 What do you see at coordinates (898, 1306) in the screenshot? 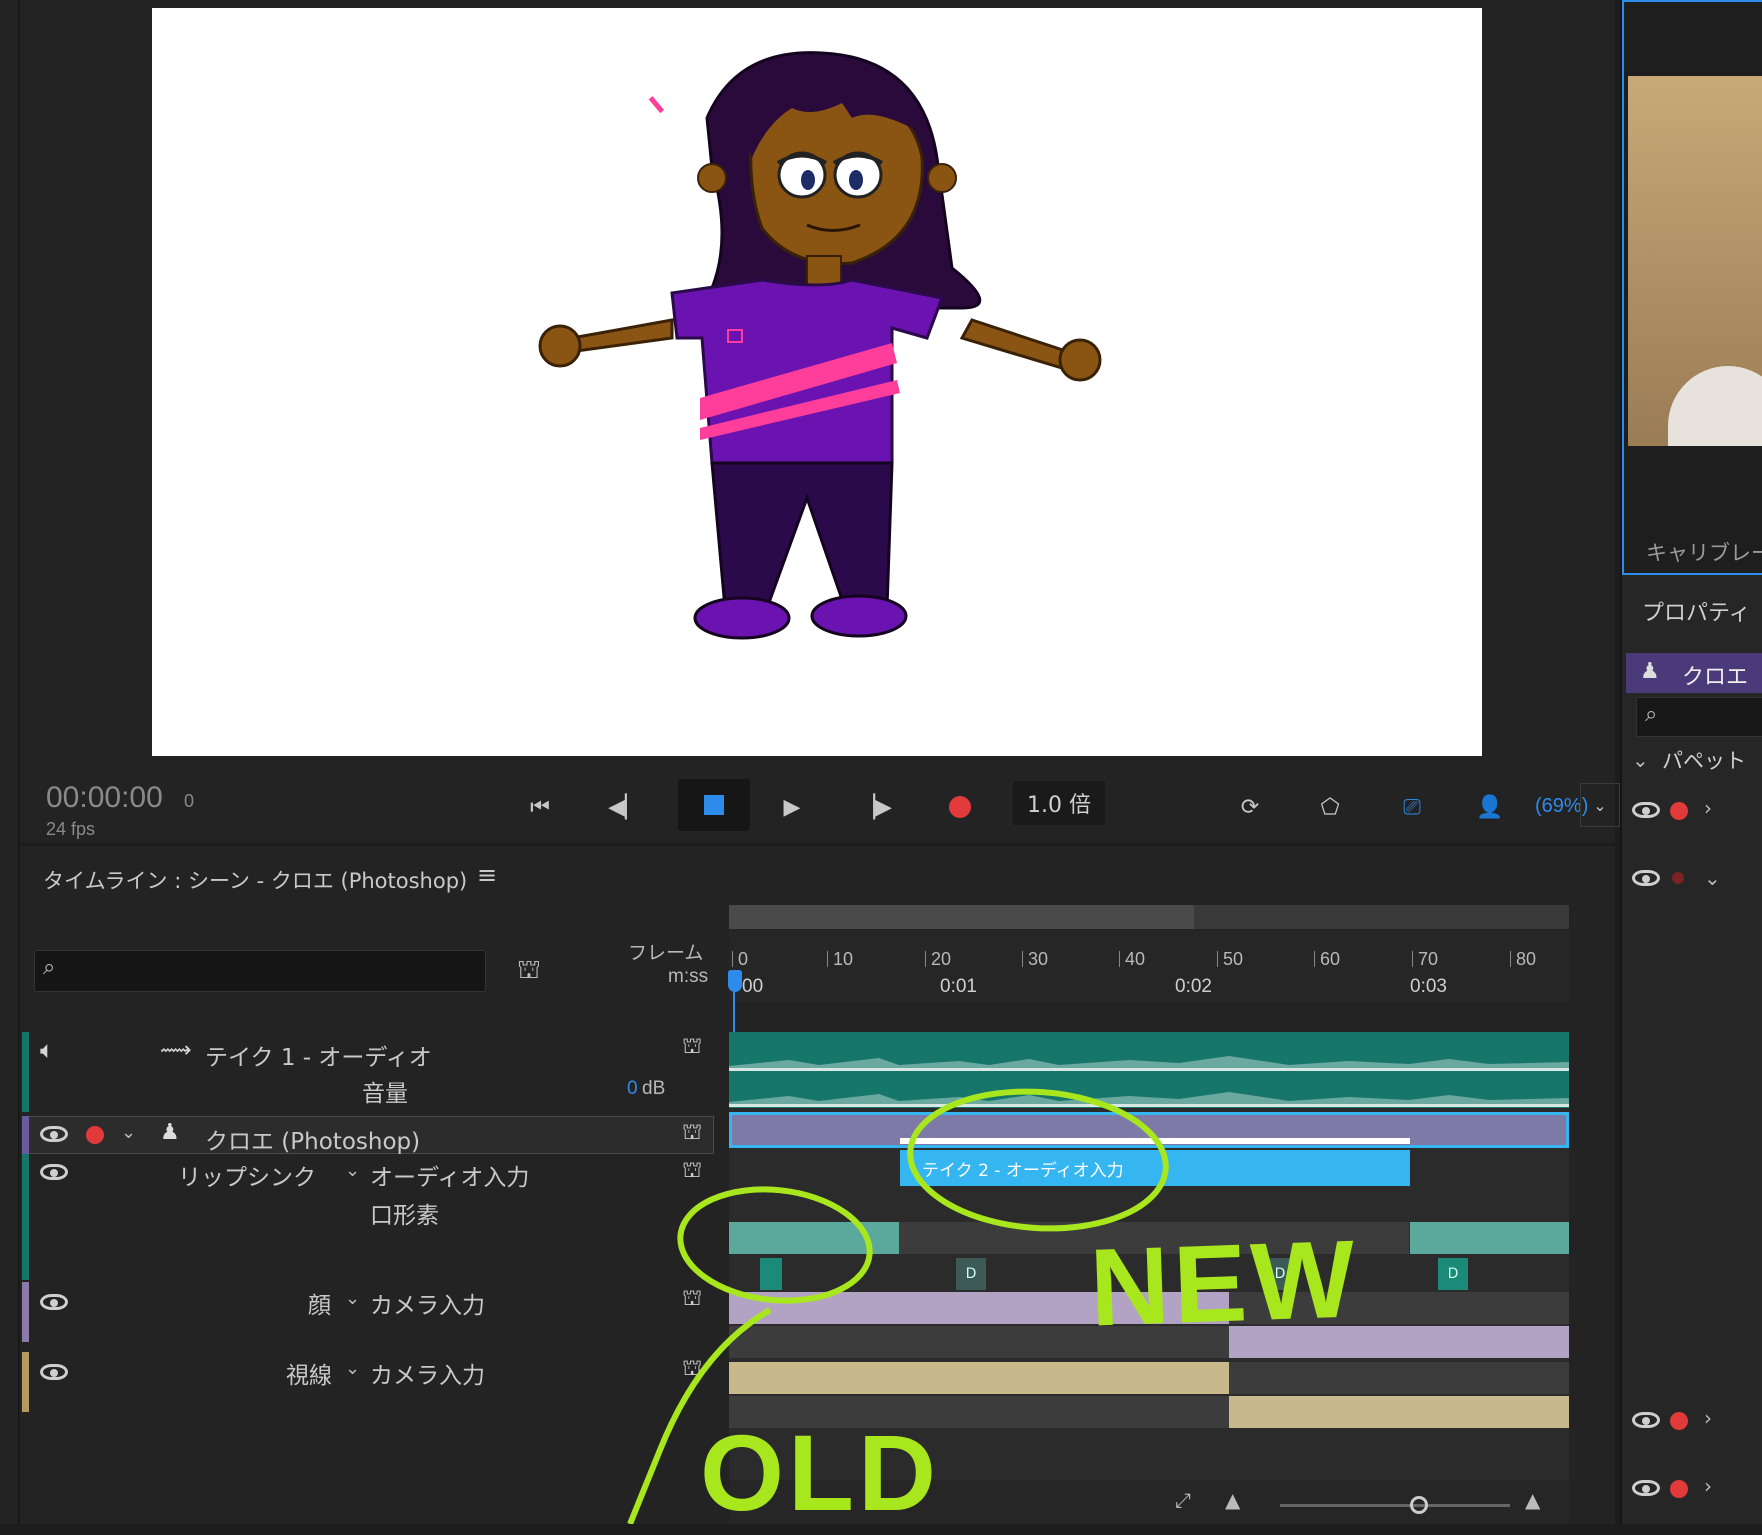
I see `annotation-overlay` at bounding box center [898, 1306].